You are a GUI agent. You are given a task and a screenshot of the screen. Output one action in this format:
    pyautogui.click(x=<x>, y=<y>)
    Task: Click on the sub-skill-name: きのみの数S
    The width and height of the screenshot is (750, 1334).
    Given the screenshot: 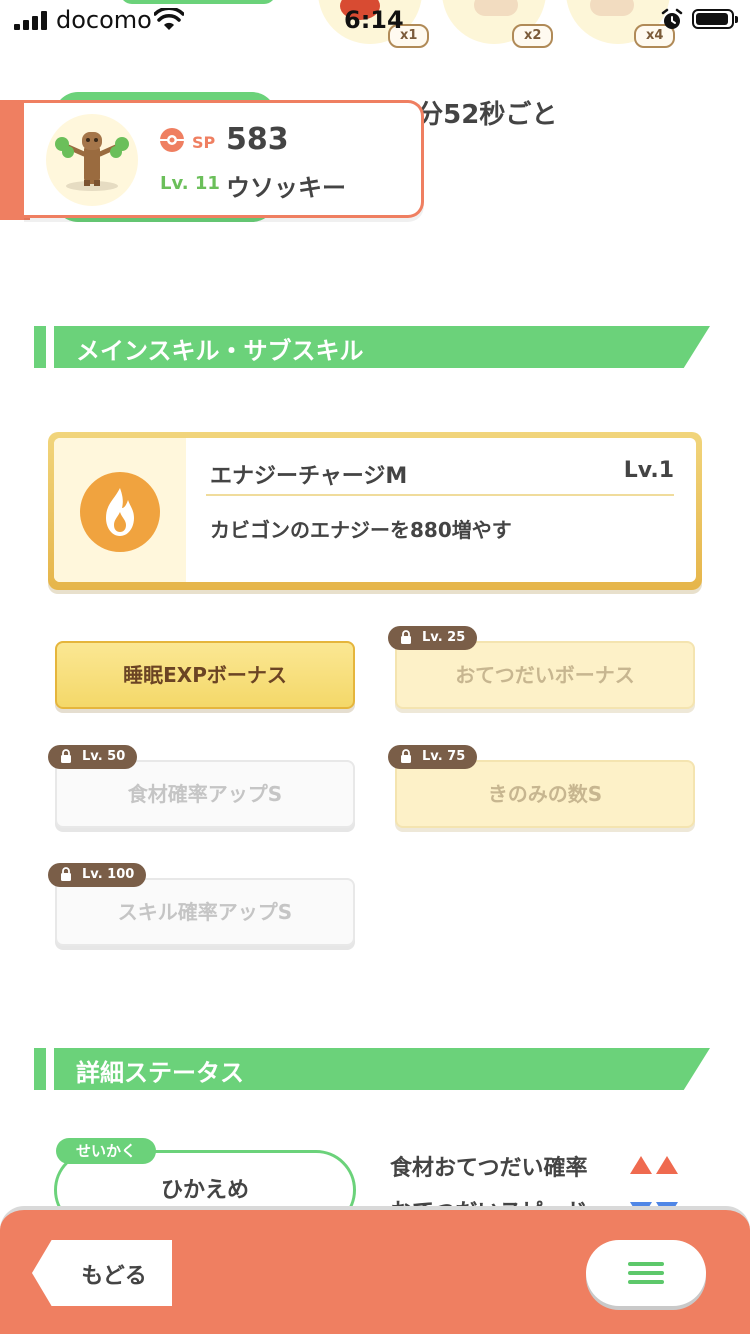 What is the action you would take?
    pyautogui.click(x=545, y=794)
    